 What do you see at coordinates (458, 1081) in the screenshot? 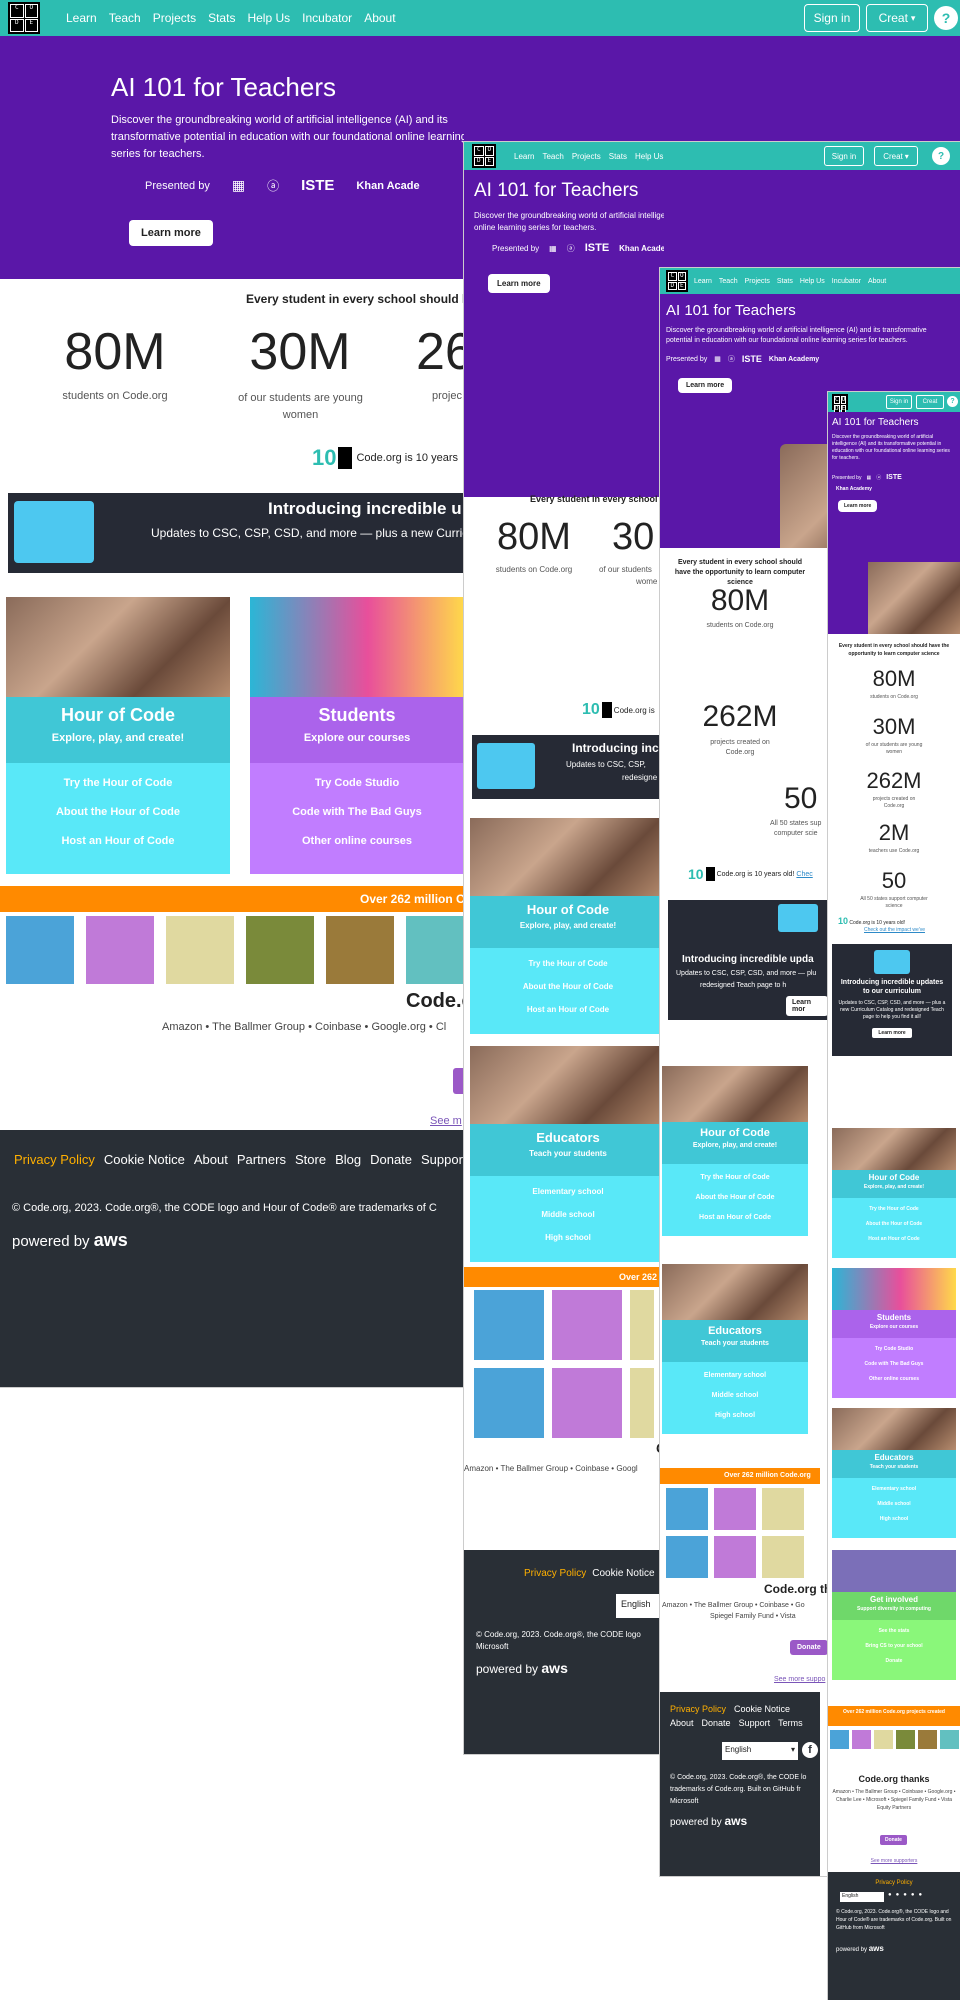
I see `donate-button` at bounding box center [458, 1081].